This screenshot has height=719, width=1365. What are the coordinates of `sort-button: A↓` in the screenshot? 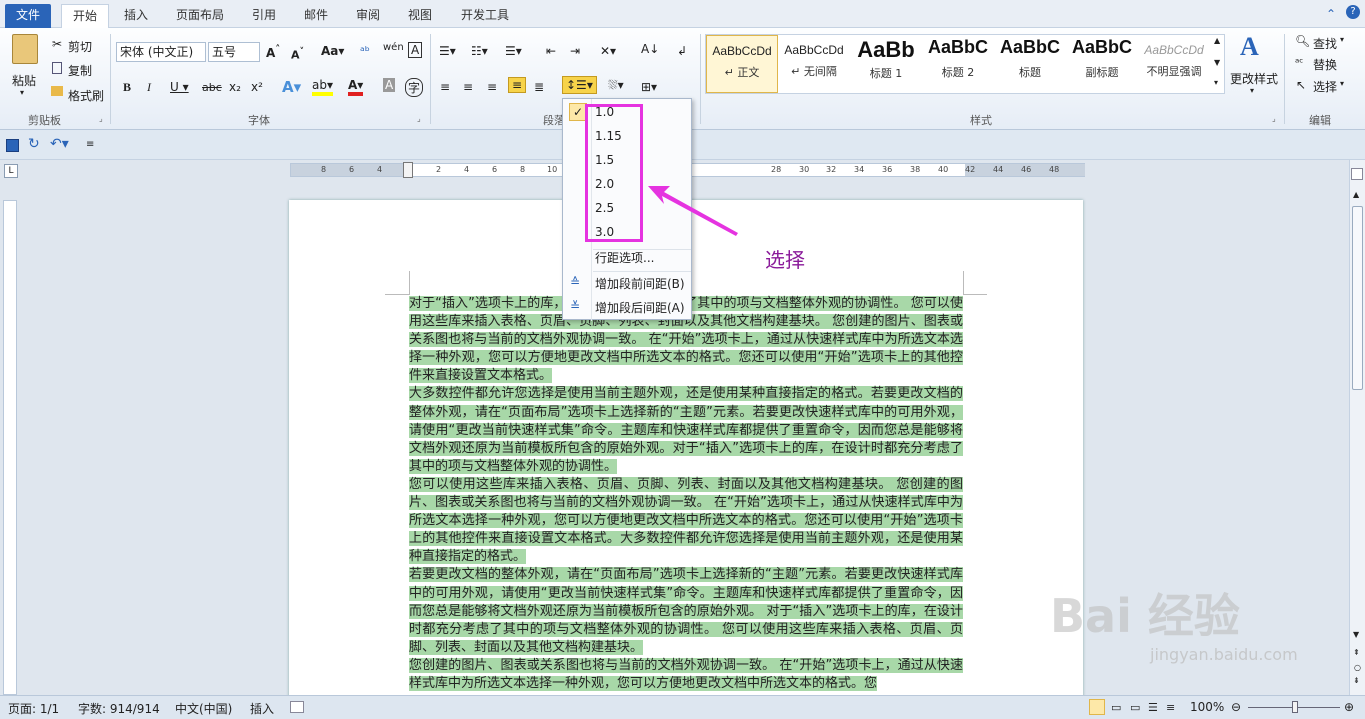 It's located at (650, 49).